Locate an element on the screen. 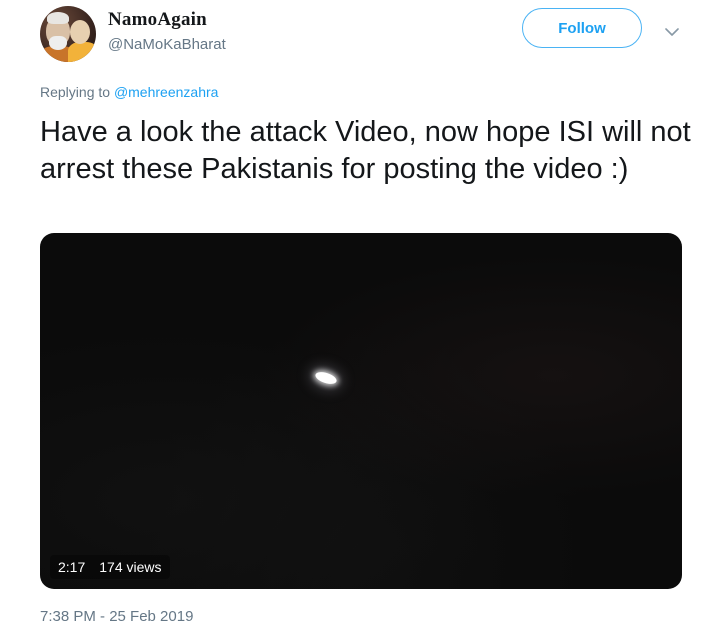  replying-to: Replying to @mehreenzahra is located at coordinates (129, 92).